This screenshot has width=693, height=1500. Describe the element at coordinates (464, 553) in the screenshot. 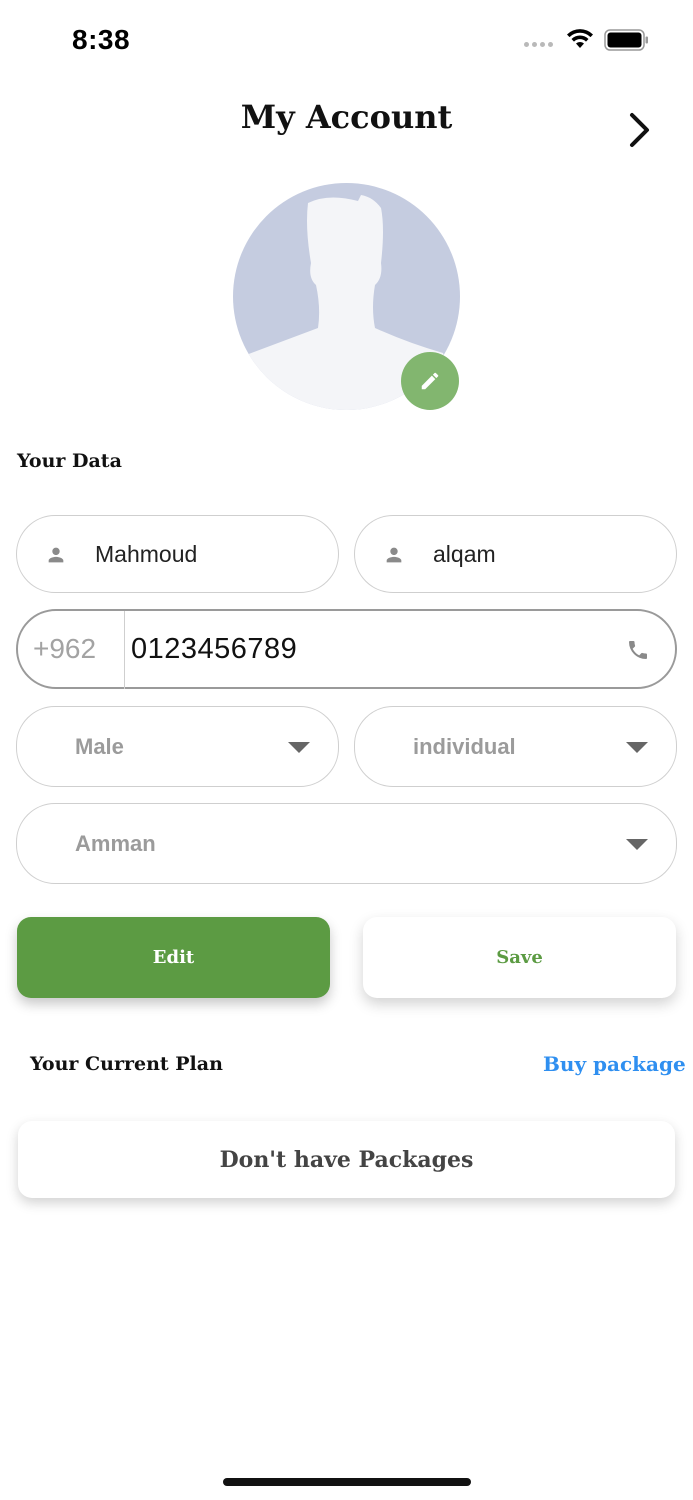

I see `last-name-value: alqam` at that location.